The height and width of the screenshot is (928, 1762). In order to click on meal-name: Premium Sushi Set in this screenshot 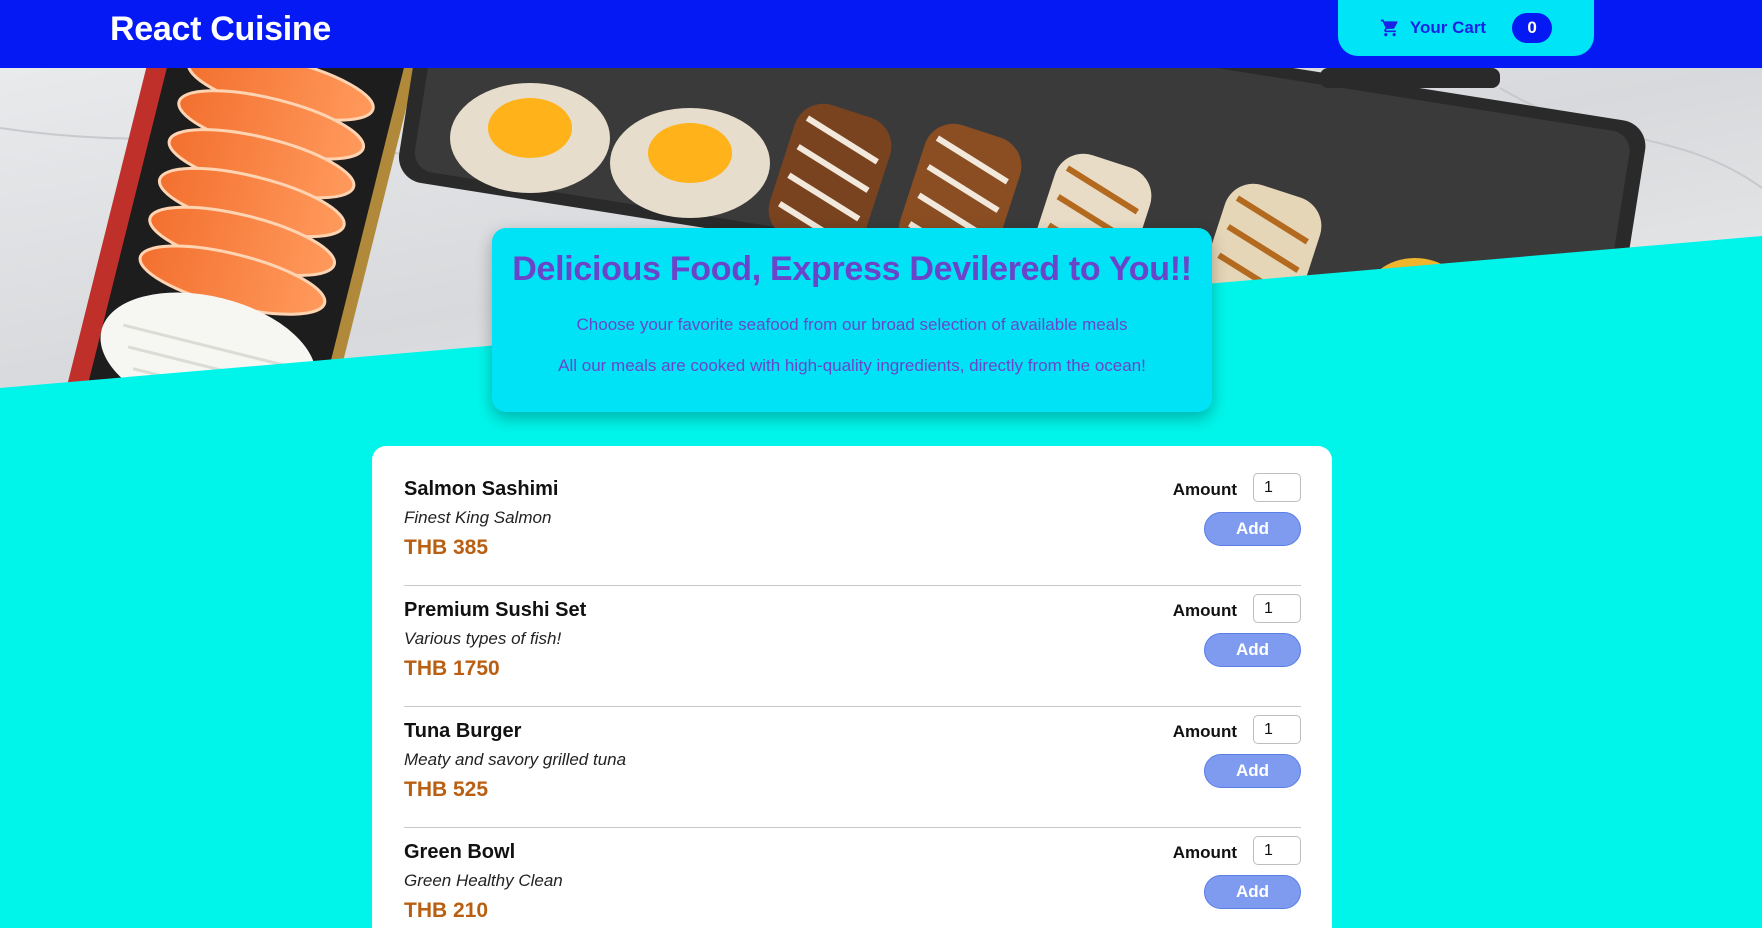, I will do `click(495, 610)`.